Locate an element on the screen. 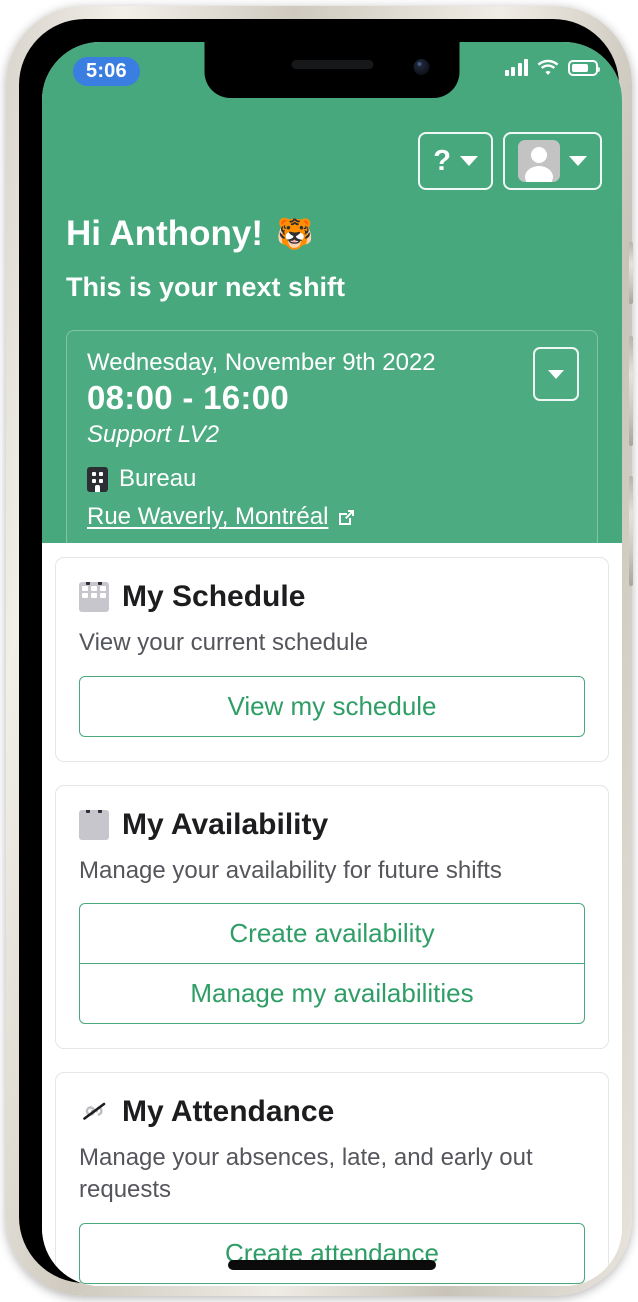  phone-side-button-volume-down is located at coordinates (631, 531).